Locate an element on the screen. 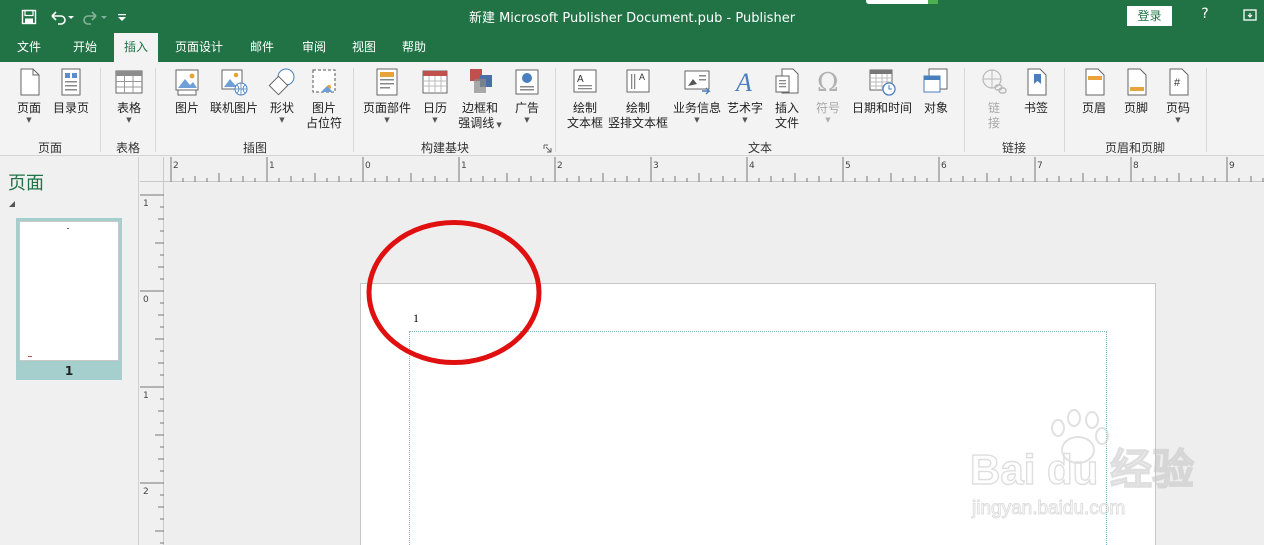 The height and width of the screenshot is (545, 1264). draw-vertical-textbox-label-2: 竖排文本框 is located at coordinates (637, 123).